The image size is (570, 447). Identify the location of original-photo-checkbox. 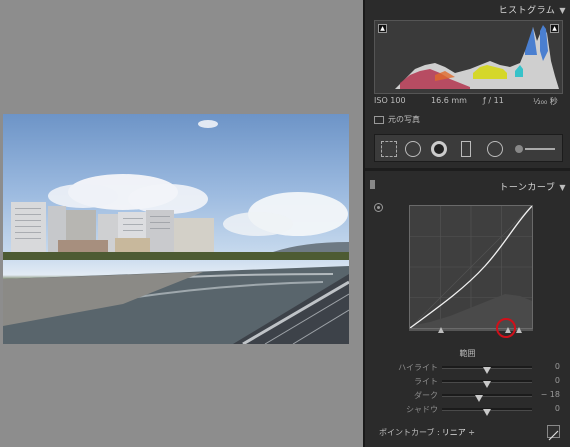
(379, 119).